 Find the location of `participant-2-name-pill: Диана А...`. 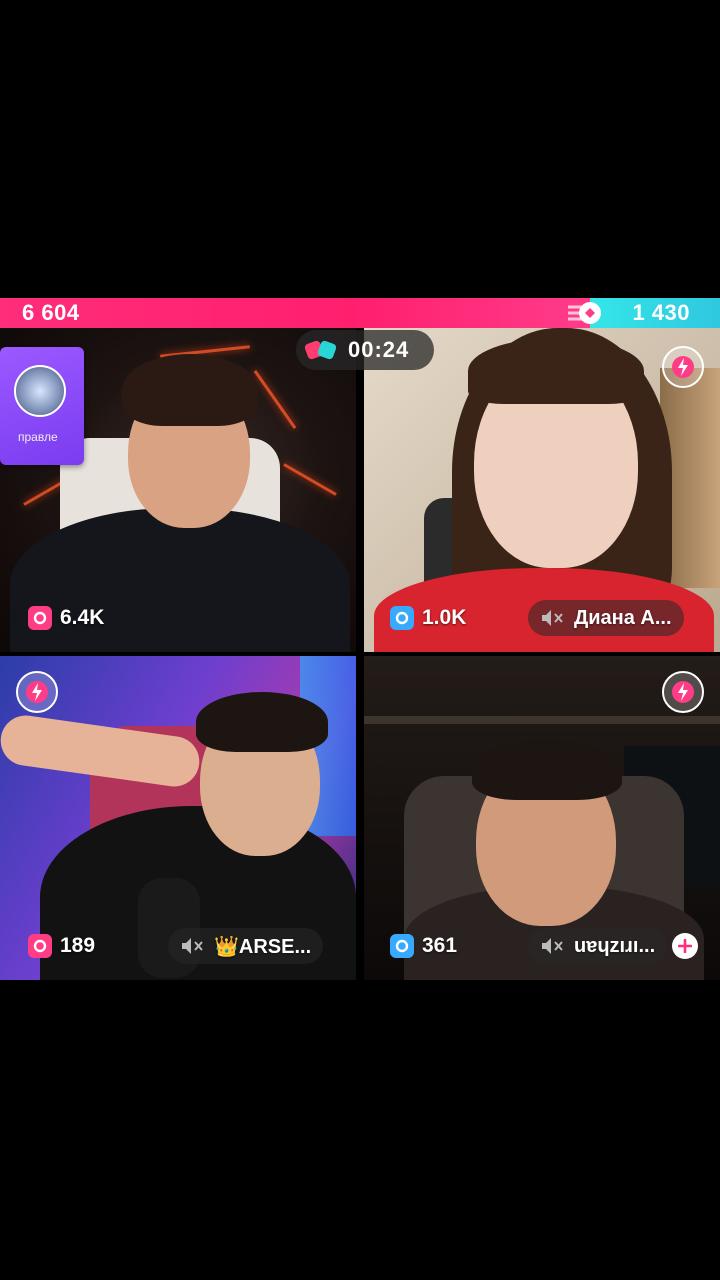

participant-2-name-pill: Диана А... is located at coordinates (606, 618).